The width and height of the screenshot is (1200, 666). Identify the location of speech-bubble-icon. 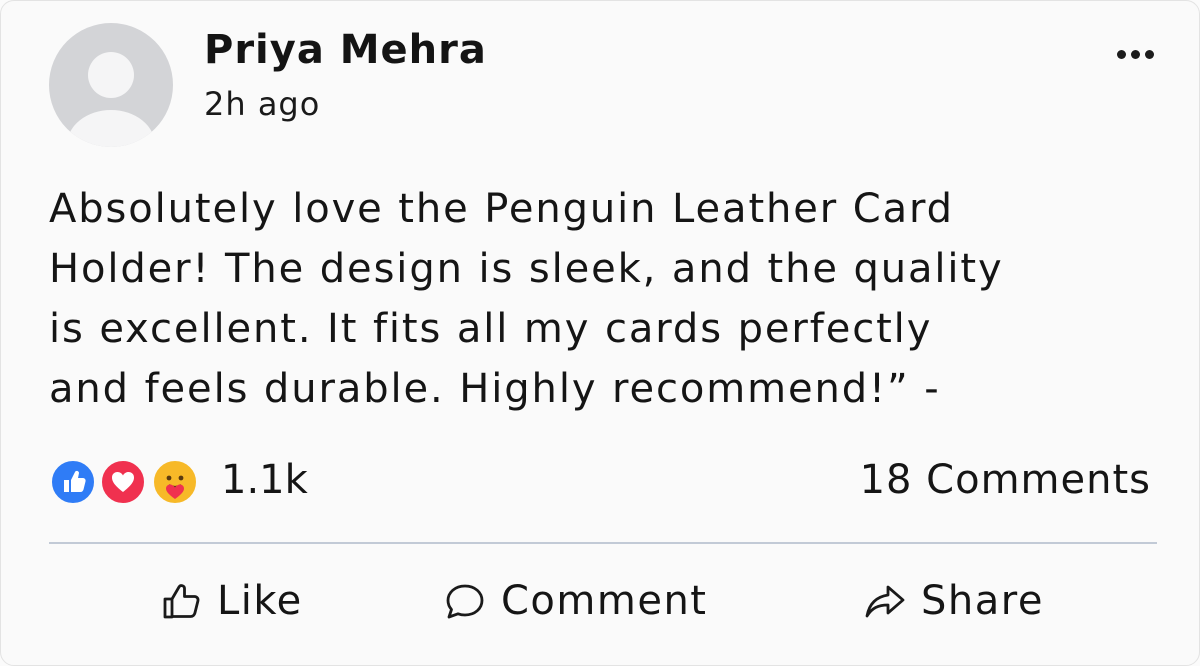
(465, 601).